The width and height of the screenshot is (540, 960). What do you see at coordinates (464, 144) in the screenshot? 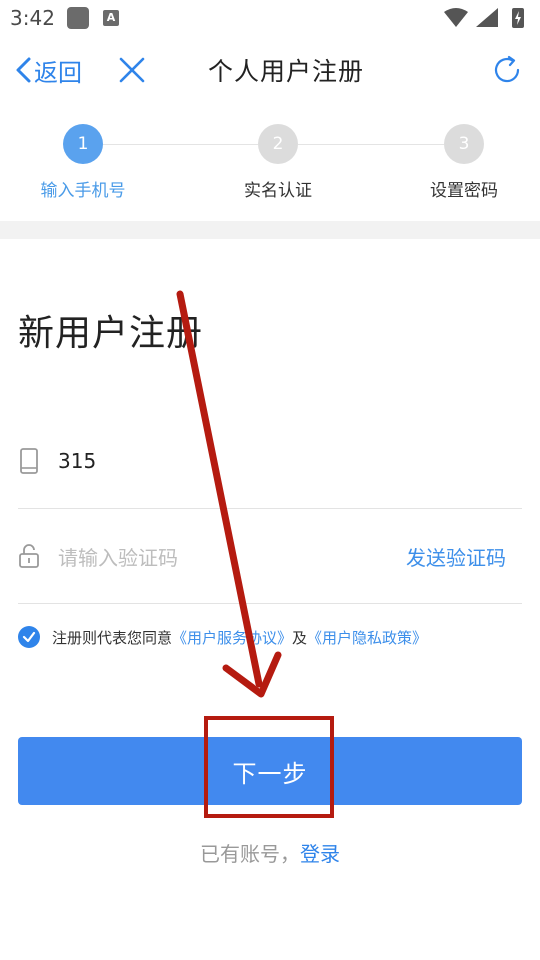
I see `step-3-circle: 3` at bounding box center [464, 144].